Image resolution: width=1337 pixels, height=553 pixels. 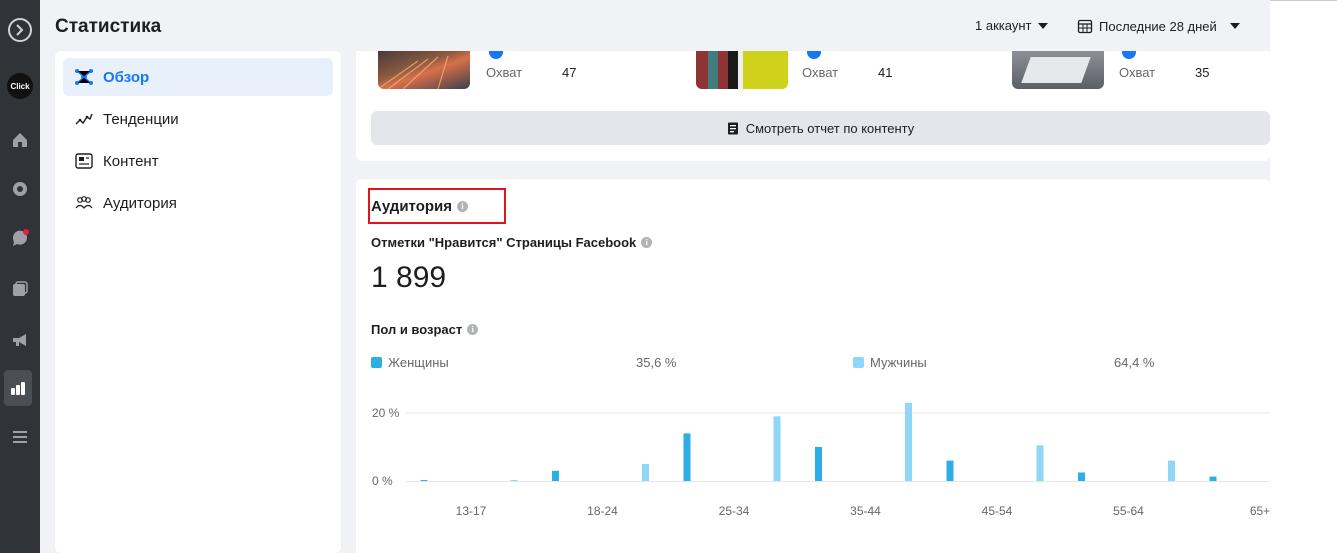 I want to click on account-dropdown: 1 аккаунт, so click(x=1012, y=25).